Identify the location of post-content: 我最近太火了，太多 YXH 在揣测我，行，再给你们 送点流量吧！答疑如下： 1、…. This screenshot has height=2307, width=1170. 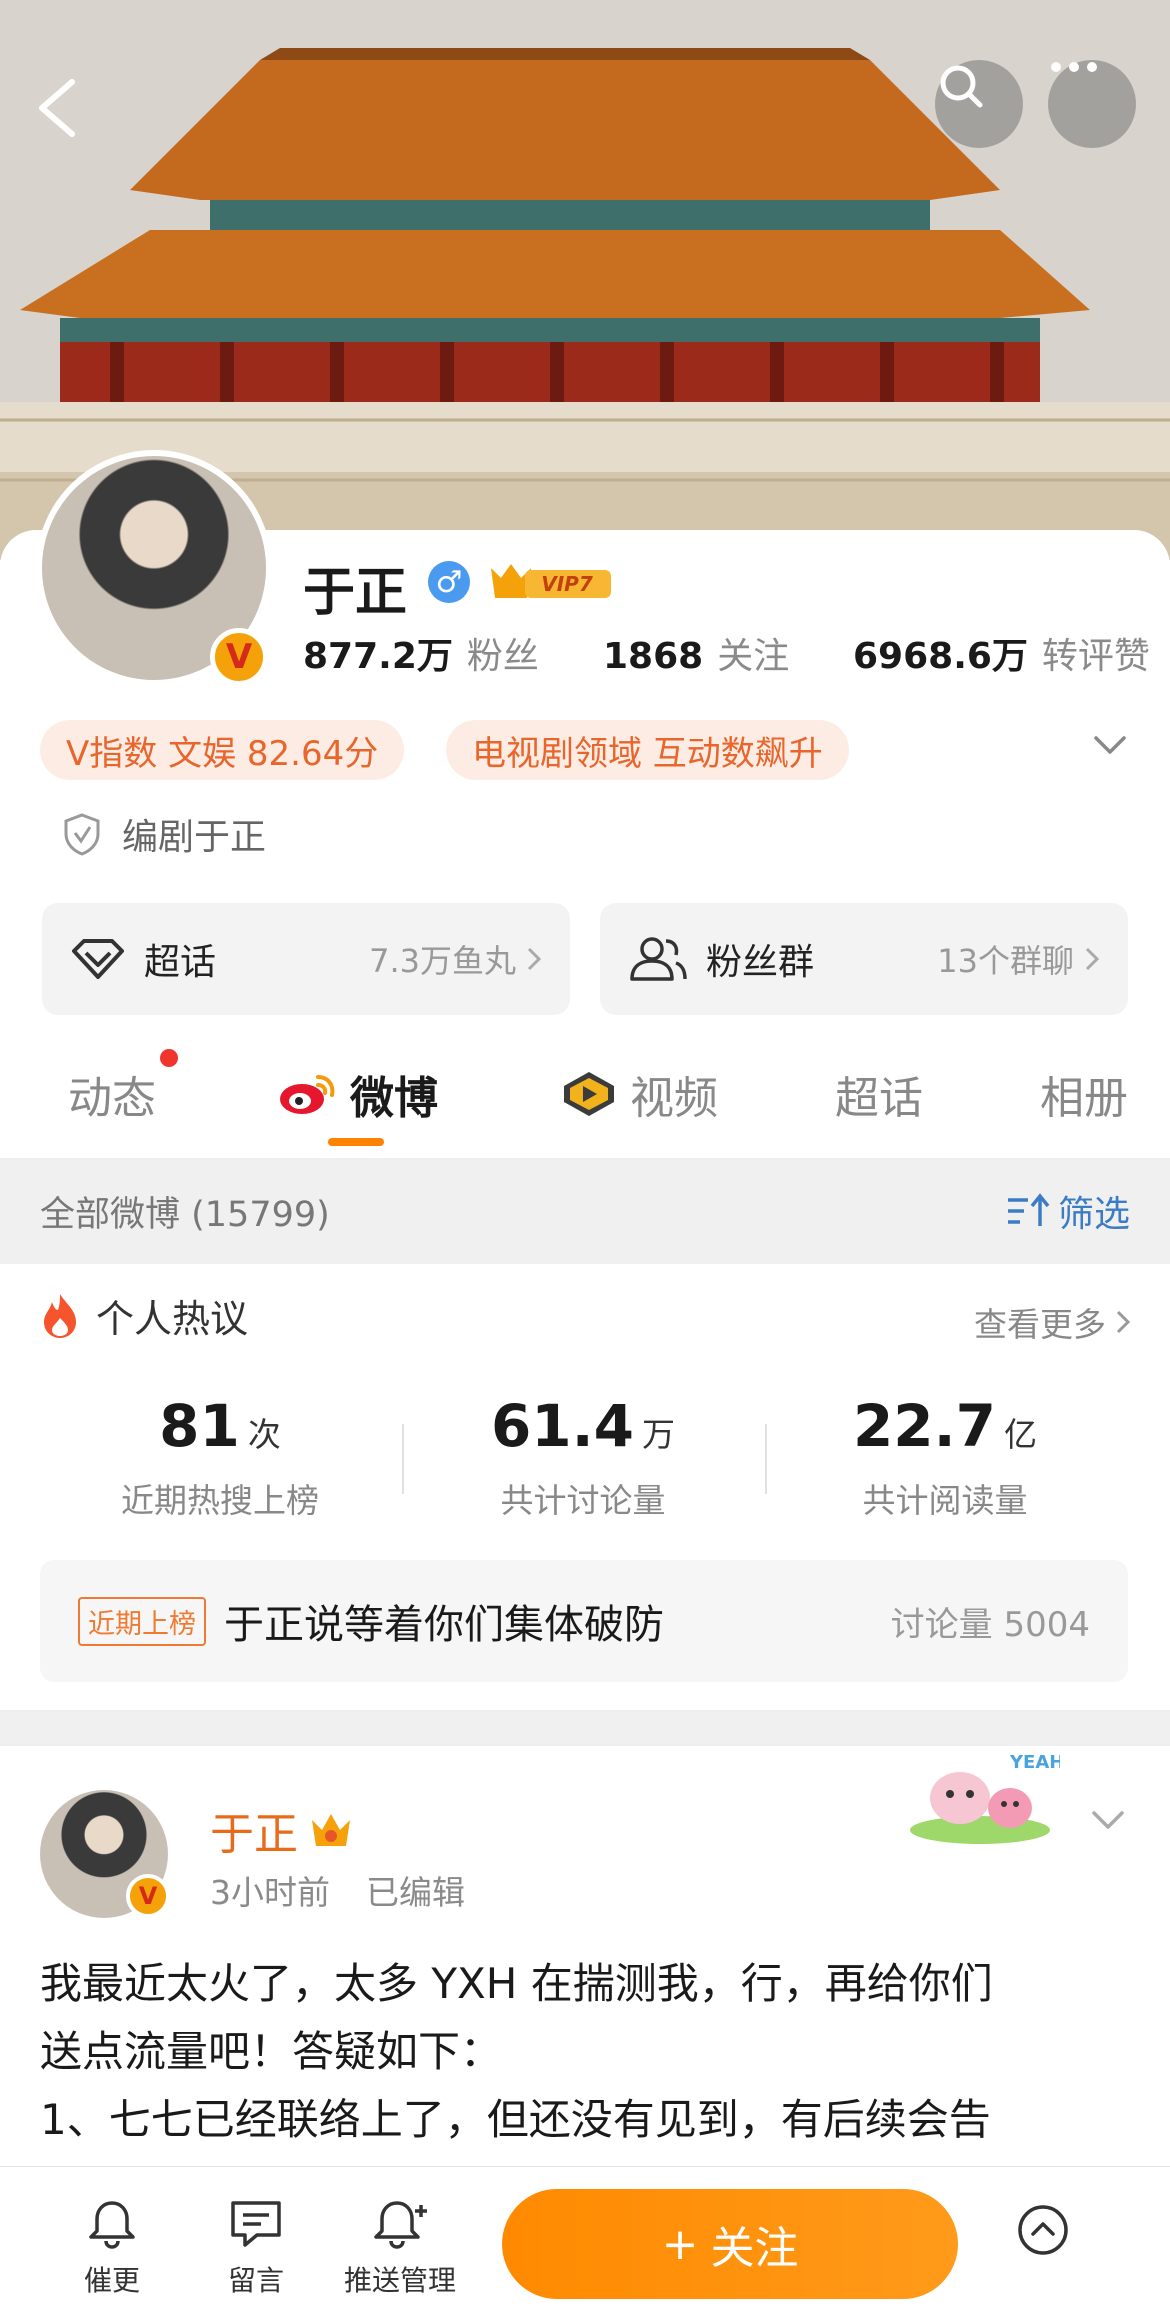
(587, 2052).